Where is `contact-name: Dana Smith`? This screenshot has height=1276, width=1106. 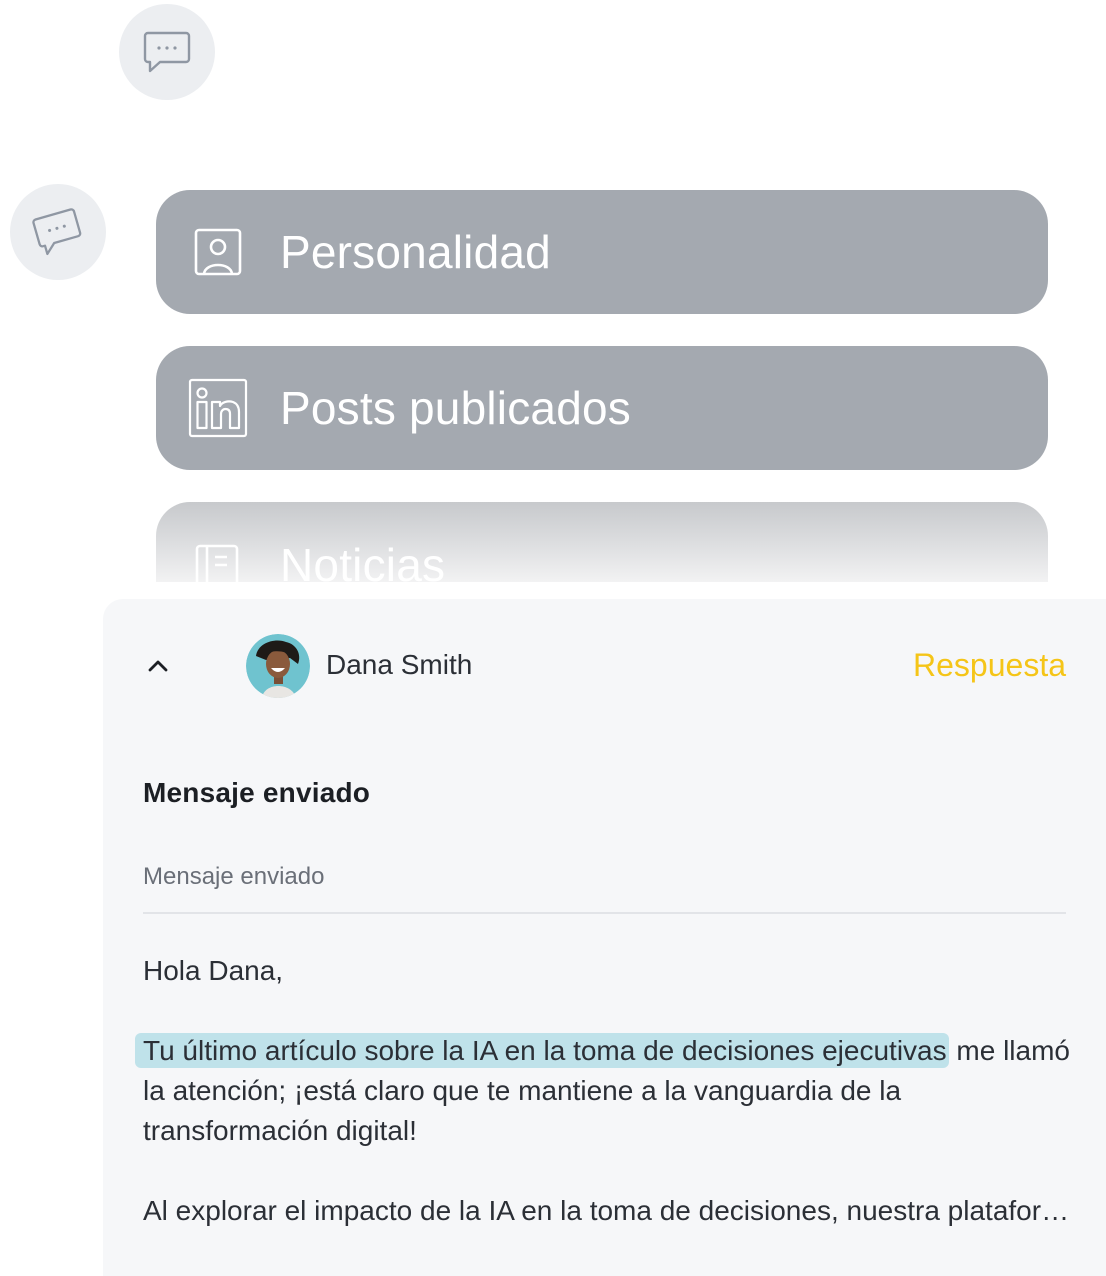
contact-name: Dana Smith is located at coordinates (399, 664).